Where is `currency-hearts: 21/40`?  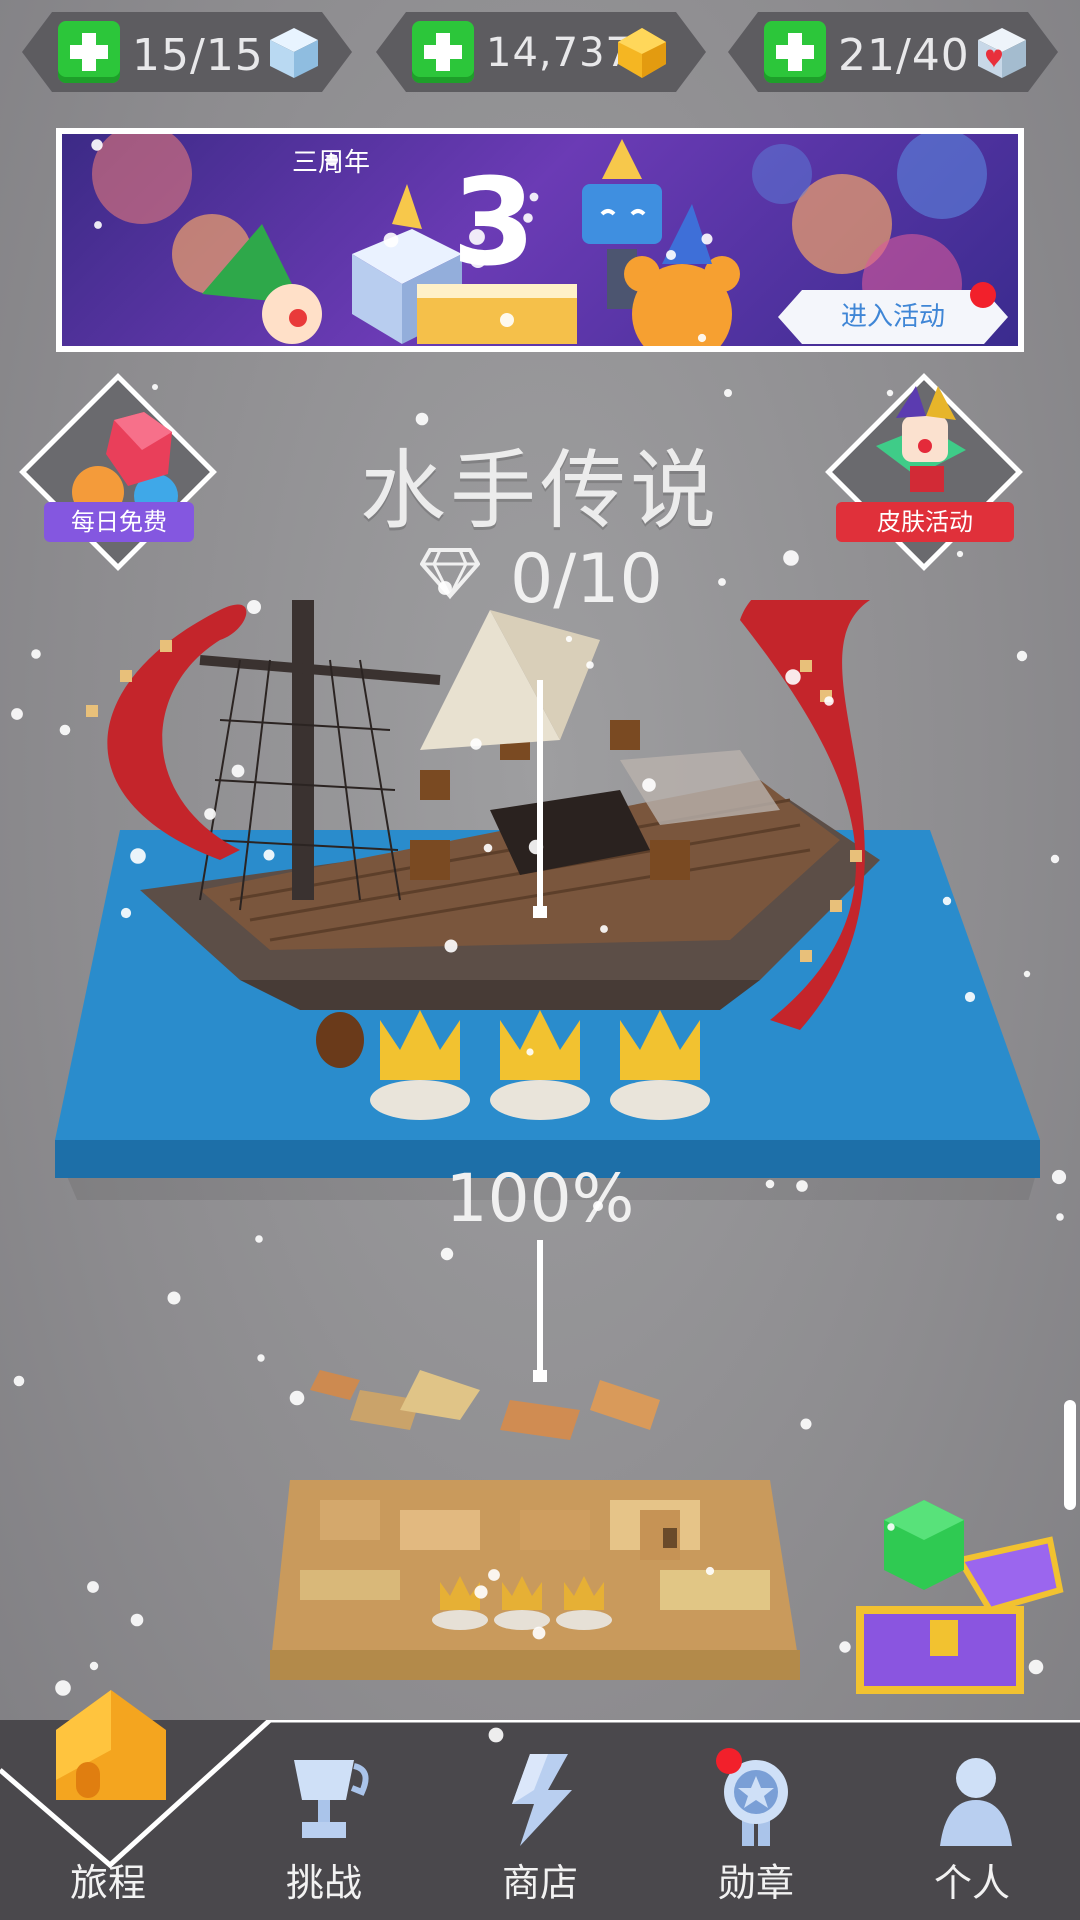
currency-hearts: 21/40 is located at coordinates (893, 52).